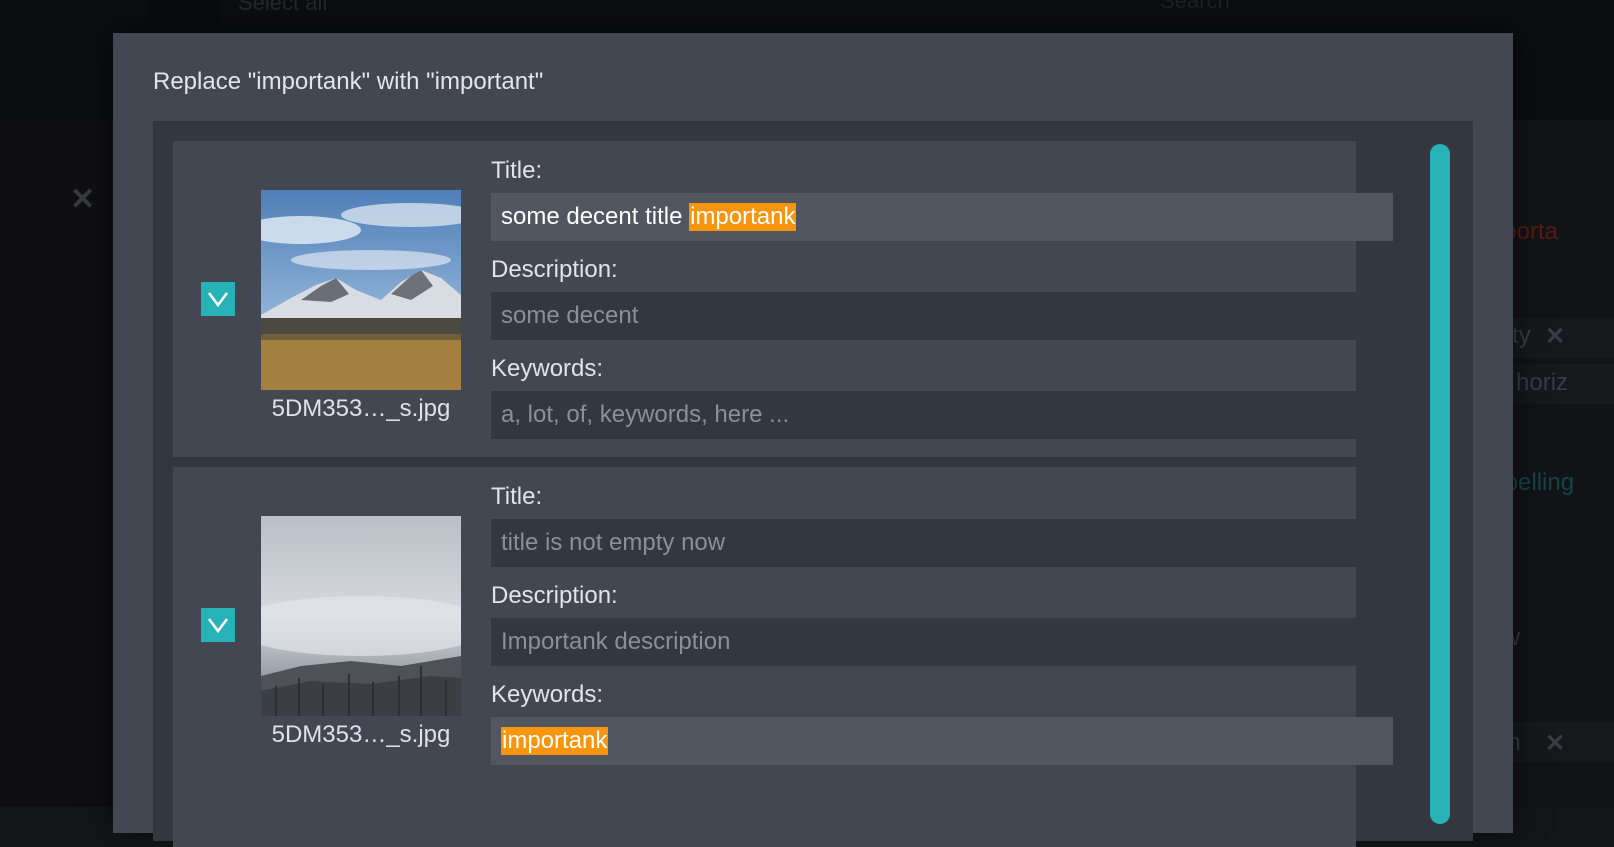  I want to click on title-field: title is not empty now, so click(942, 543).